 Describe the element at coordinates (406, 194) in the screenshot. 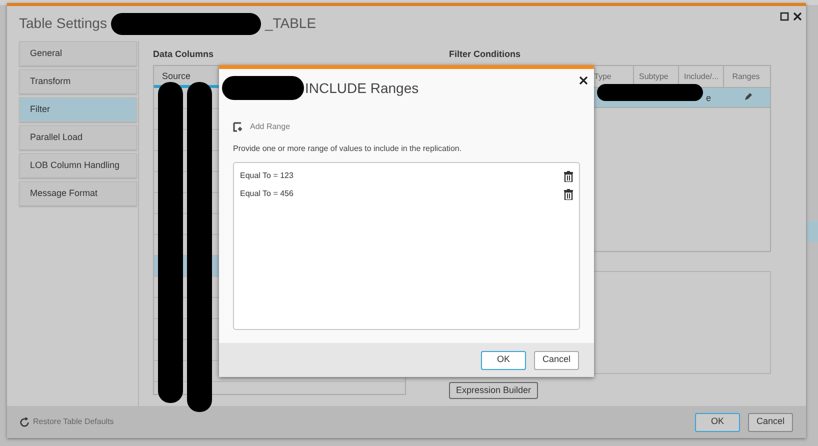

I see `range-item: Equal To = 456` at that location.